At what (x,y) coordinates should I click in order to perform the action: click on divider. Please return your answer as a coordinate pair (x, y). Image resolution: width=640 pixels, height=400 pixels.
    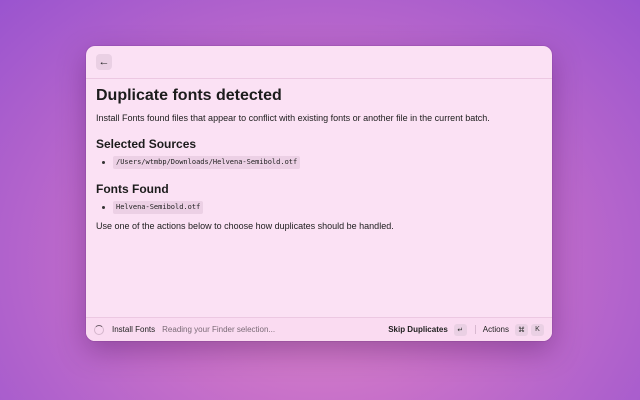
    Looking at the image, I should click on (475, 329).